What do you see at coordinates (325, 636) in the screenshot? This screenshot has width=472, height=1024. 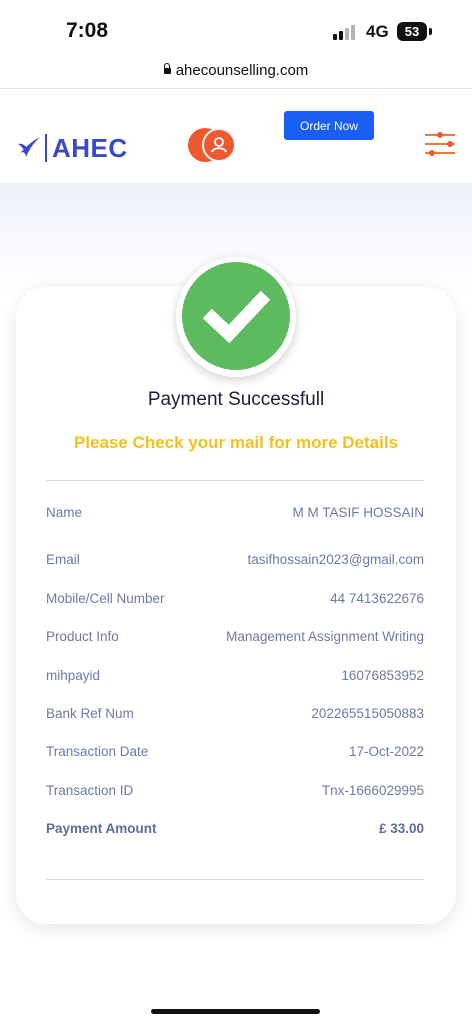 I see `detail-value: Management Assignment Writing` at bounding box center [325, 636].